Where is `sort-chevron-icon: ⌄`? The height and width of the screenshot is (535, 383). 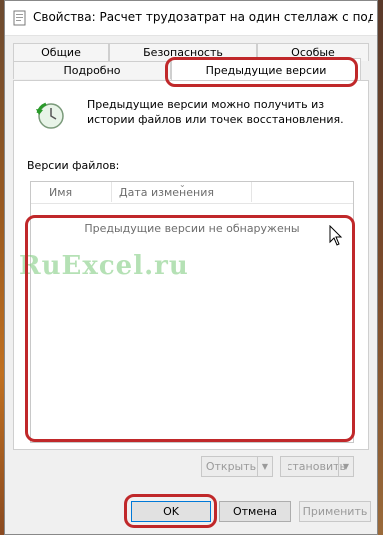 sort-chevron-icon: ⌄ is located at coordinates (182, 184).